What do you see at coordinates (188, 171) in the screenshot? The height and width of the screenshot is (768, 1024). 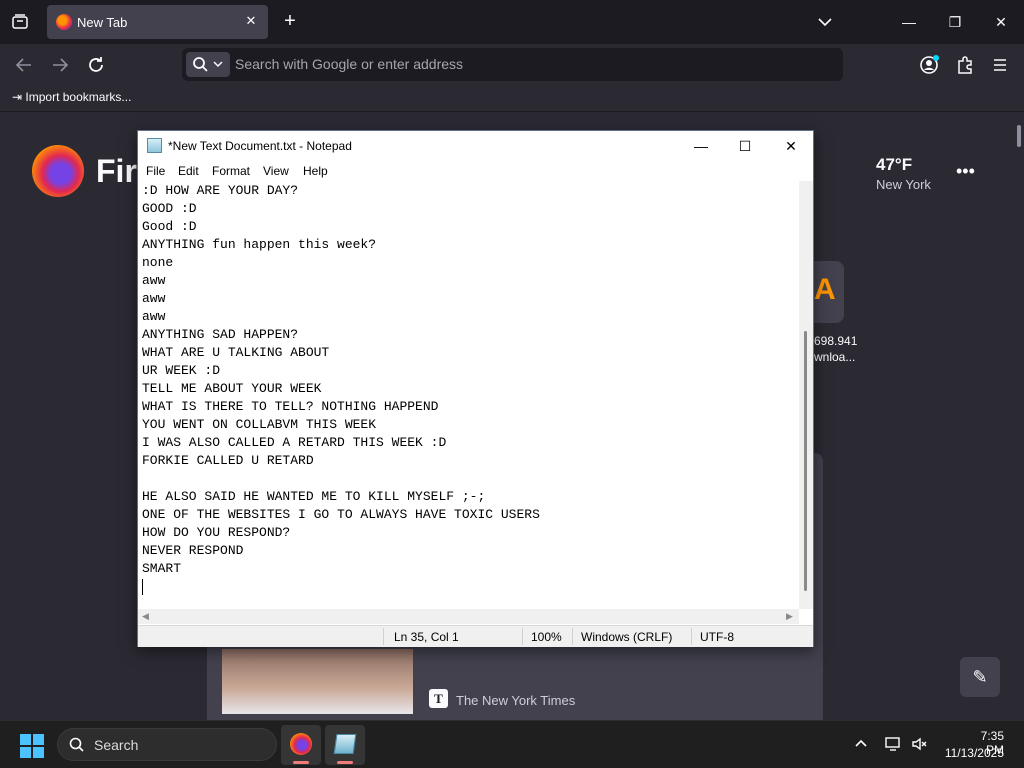 I see `menu-edit: Edit` at bounding box center [188, 171].